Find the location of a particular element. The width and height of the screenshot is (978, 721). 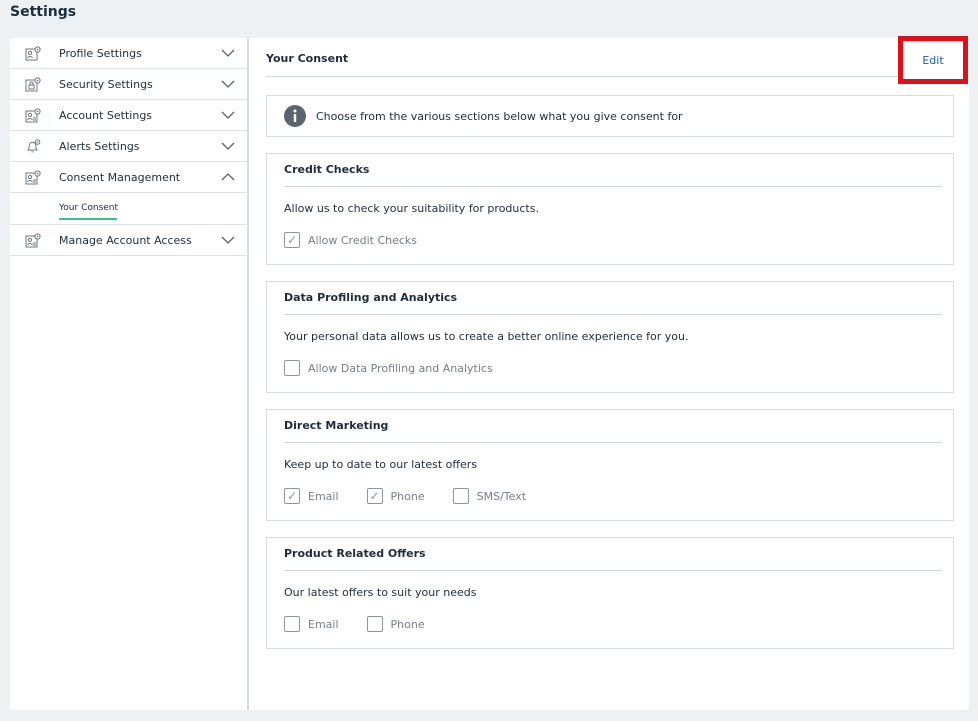

checkbox-row: ✓ Allow Credit Checks is located at coordinates (364, 240).